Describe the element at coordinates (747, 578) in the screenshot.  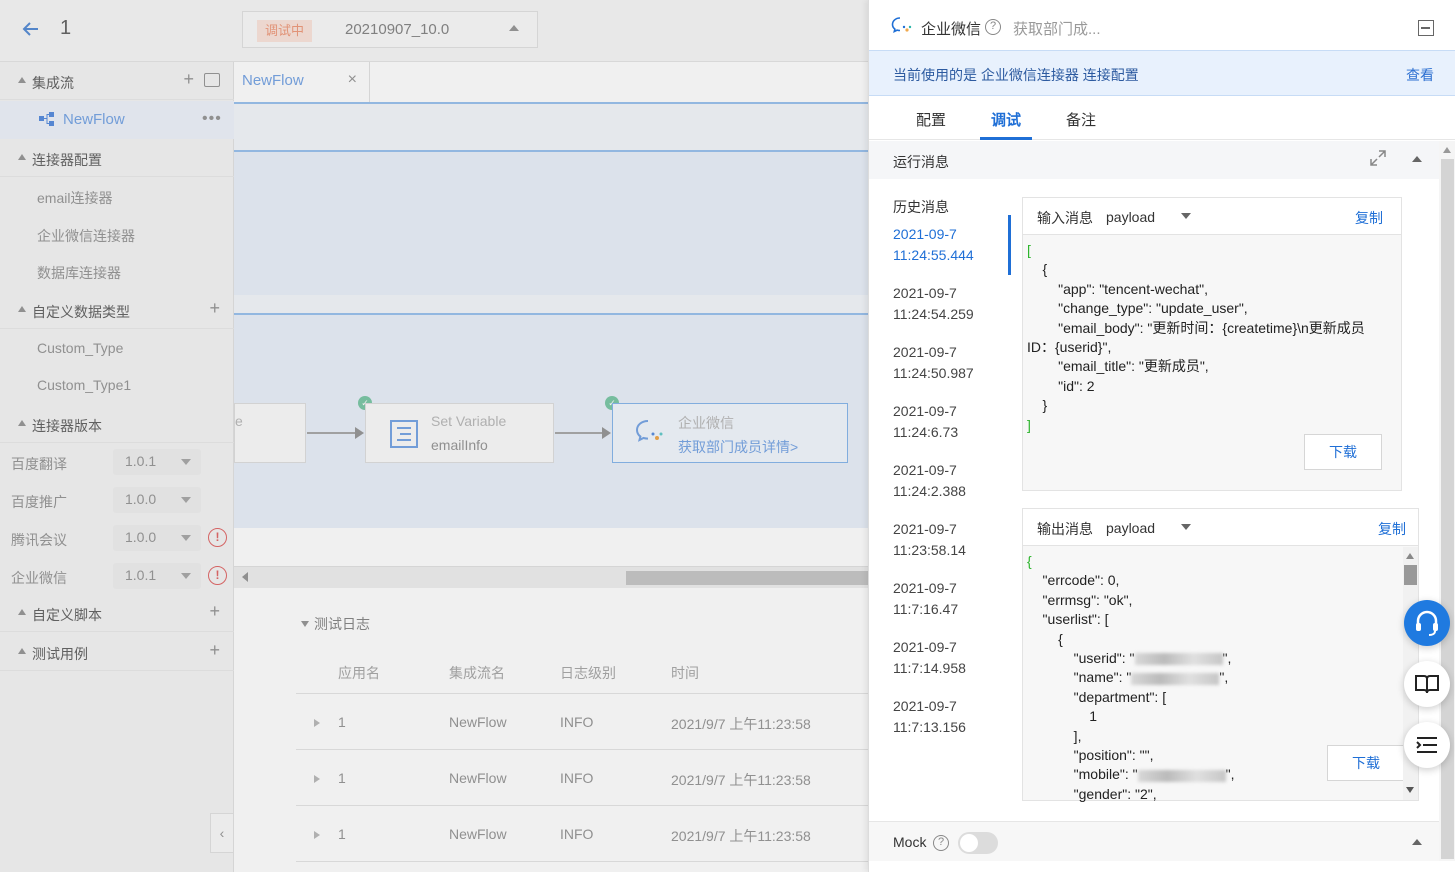
I see `scrollbar-thumb` at that location.